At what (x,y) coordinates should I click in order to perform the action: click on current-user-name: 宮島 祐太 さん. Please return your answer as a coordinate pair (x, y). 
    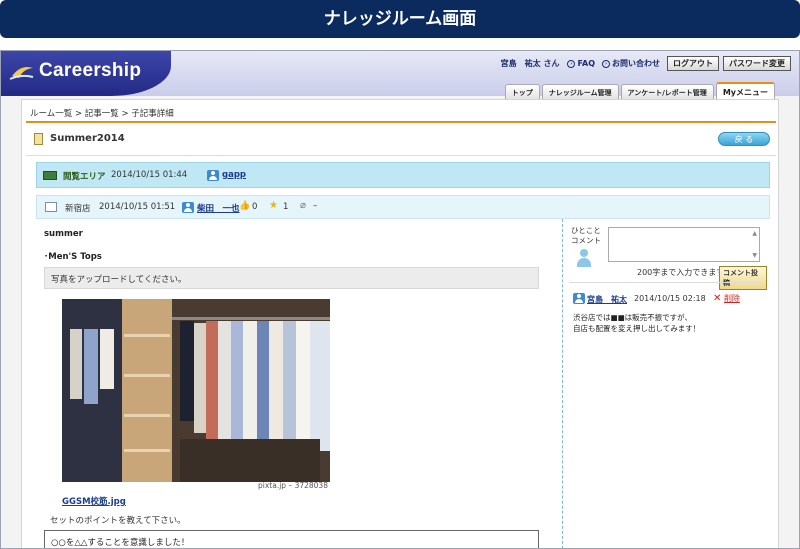
    Looking at the image, I should click on (530, 63).